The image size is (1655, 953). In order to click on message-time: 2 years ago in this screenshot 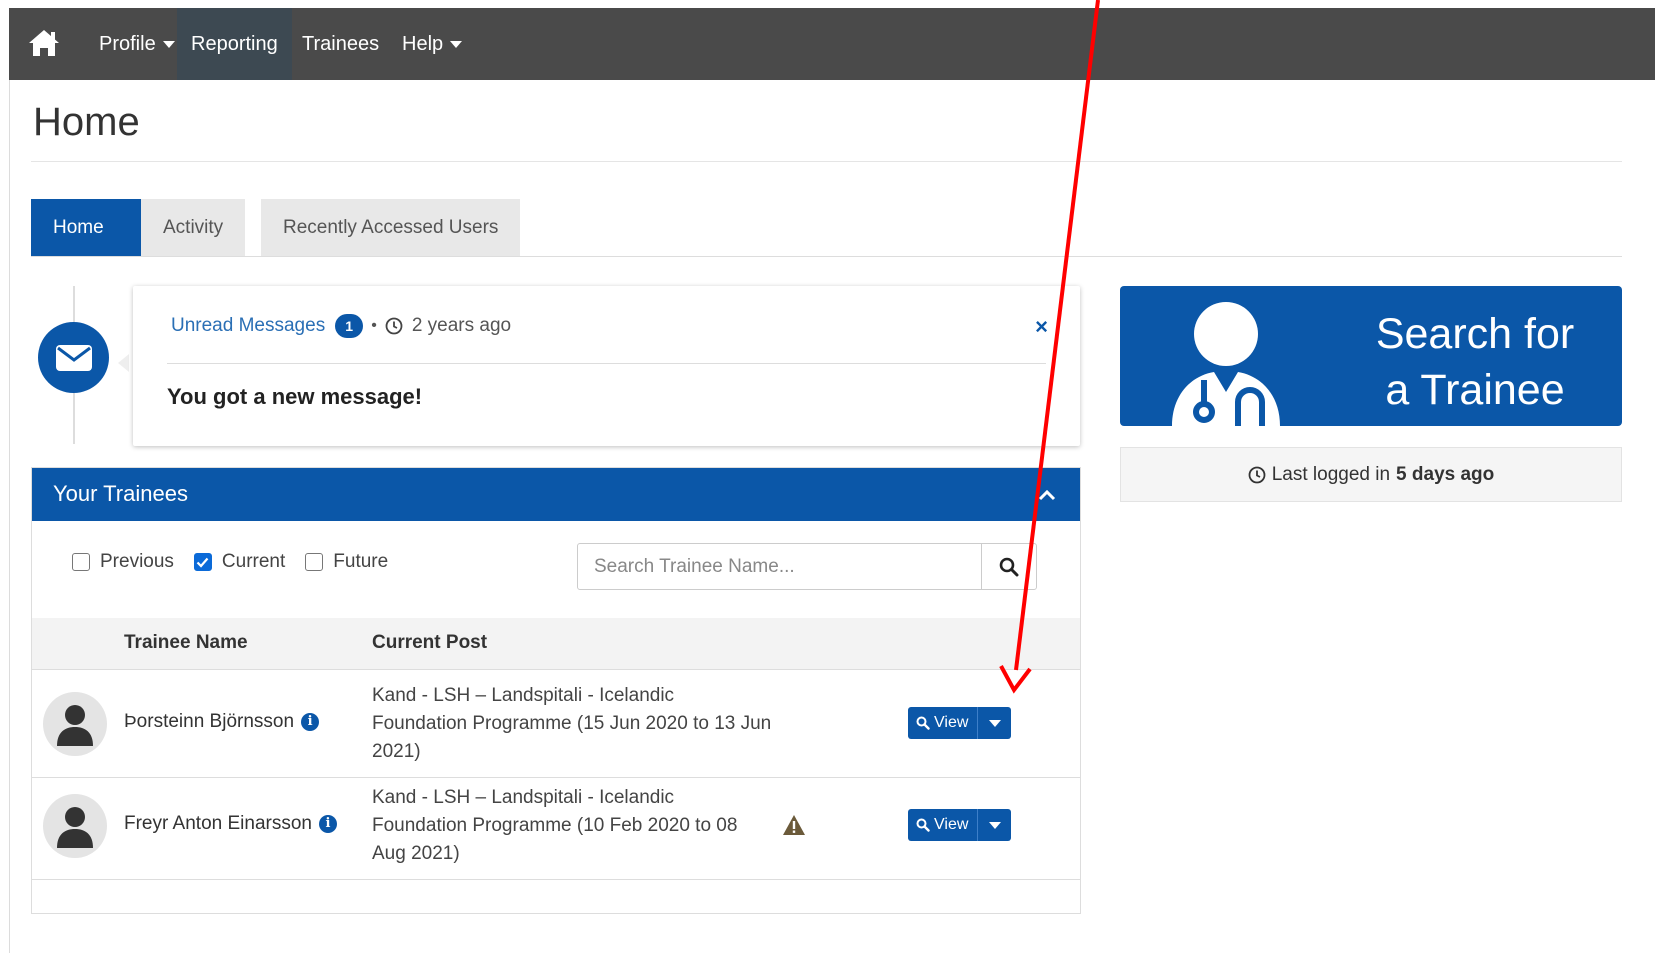, I will do `click(461, 325)`.